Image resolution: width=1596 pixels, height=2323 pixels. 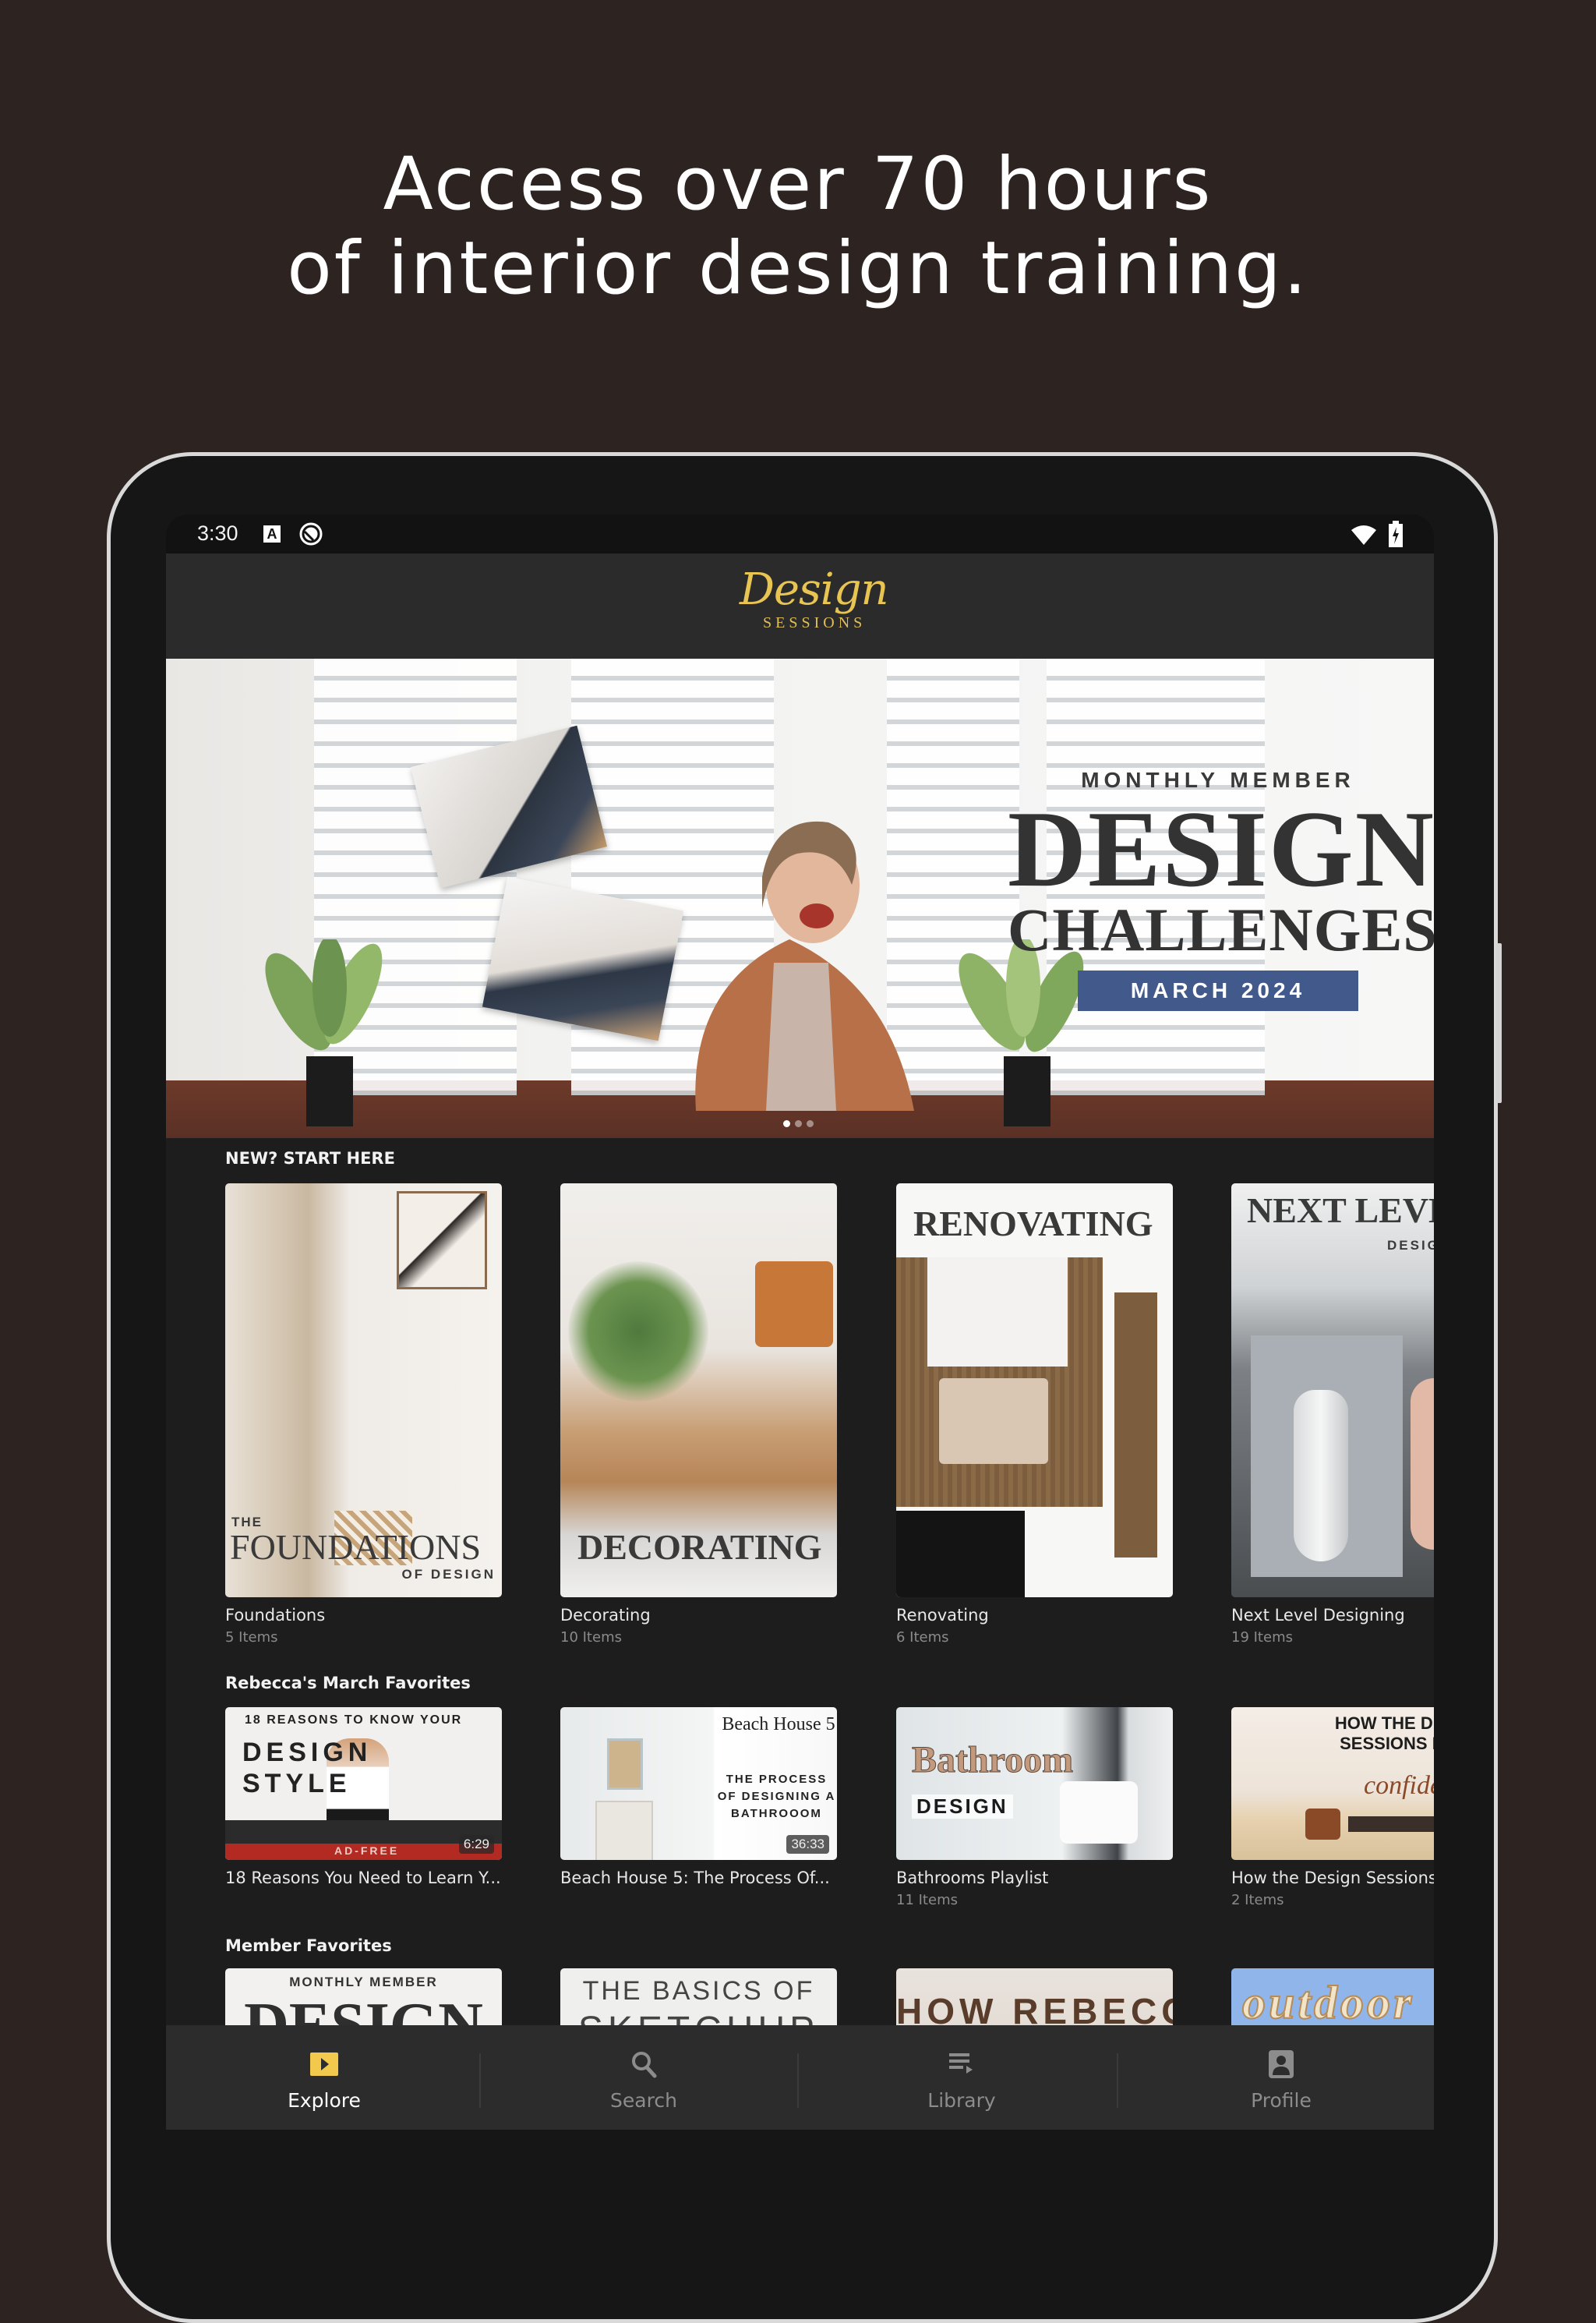 I want to click on library-icon, so click(x=961, y=2063).